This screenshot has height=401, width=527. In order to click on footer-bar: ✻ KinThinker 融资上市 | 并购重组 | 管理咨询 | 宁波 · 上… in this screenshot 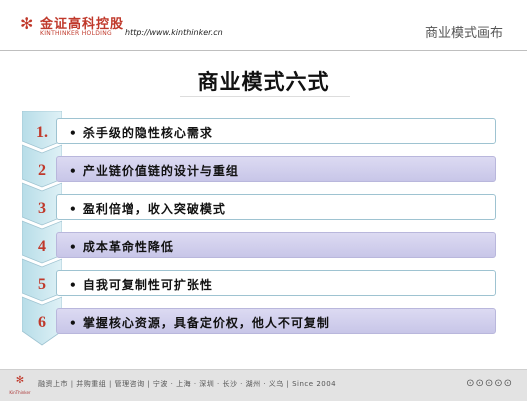, I will do `click(263, 385)`.